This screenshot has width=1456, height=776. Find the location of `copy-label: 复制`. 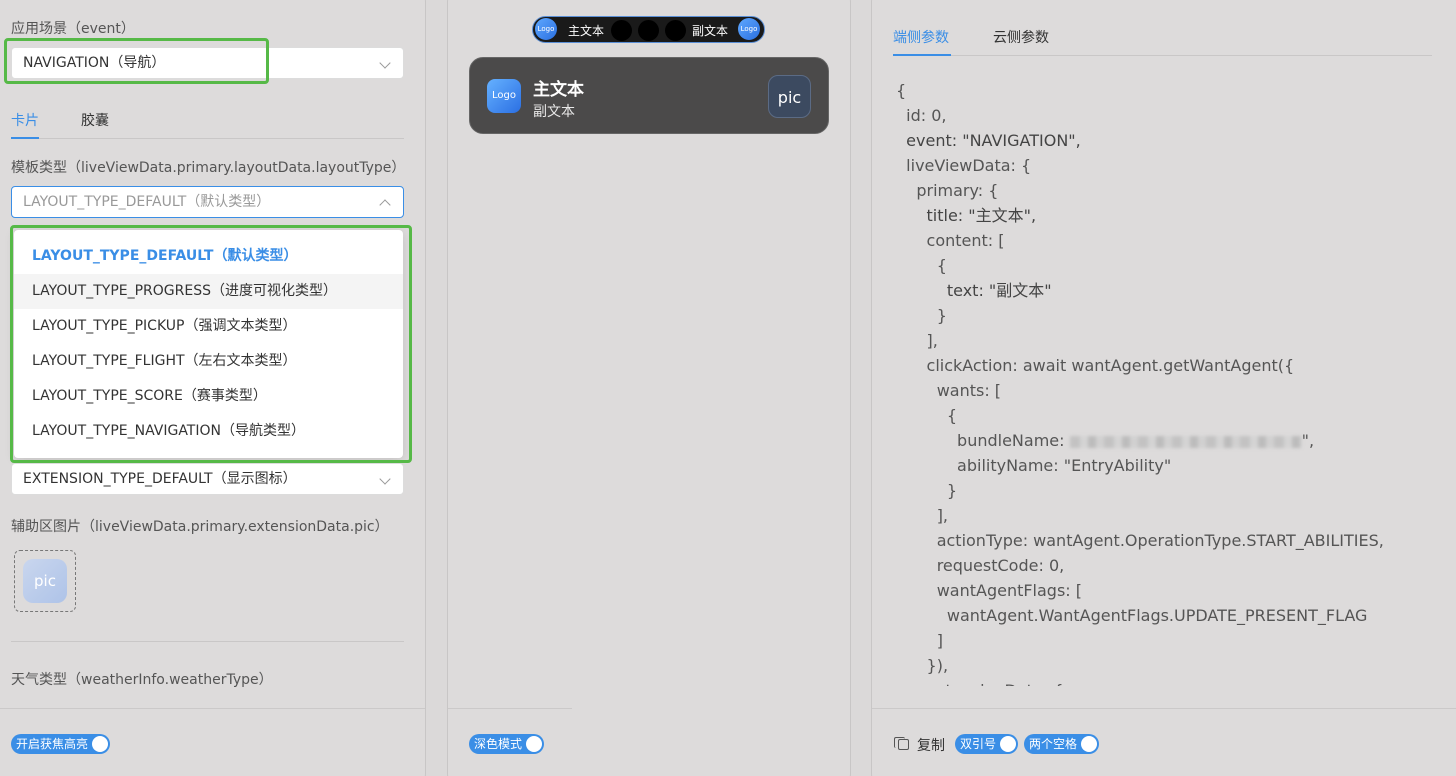

copy-label: 复制 is located at coordinates (931, 746).